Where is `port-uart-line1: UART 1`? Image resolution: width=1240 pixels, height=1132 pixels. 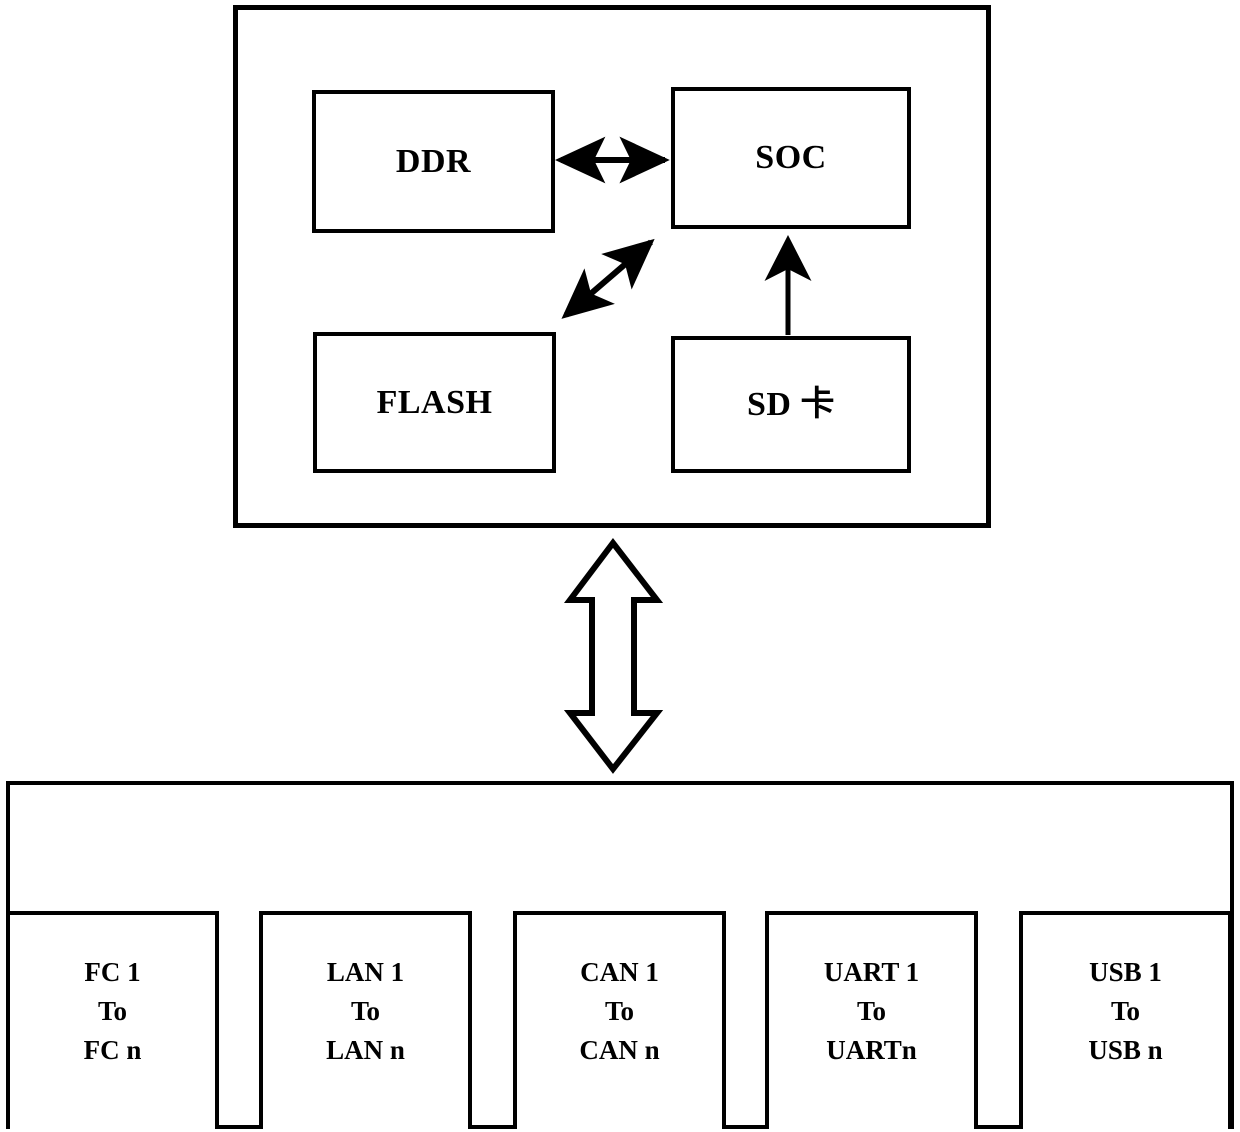 port-uart-line1: UART 1 is located at coordinates (871, 972).